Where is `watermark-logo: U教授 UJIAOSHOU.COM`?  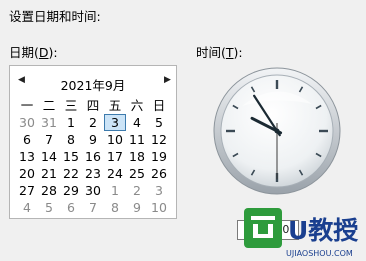
watermark-logo: U教授 UJIAOSHOU.COM is located at coordinates (301, 233).